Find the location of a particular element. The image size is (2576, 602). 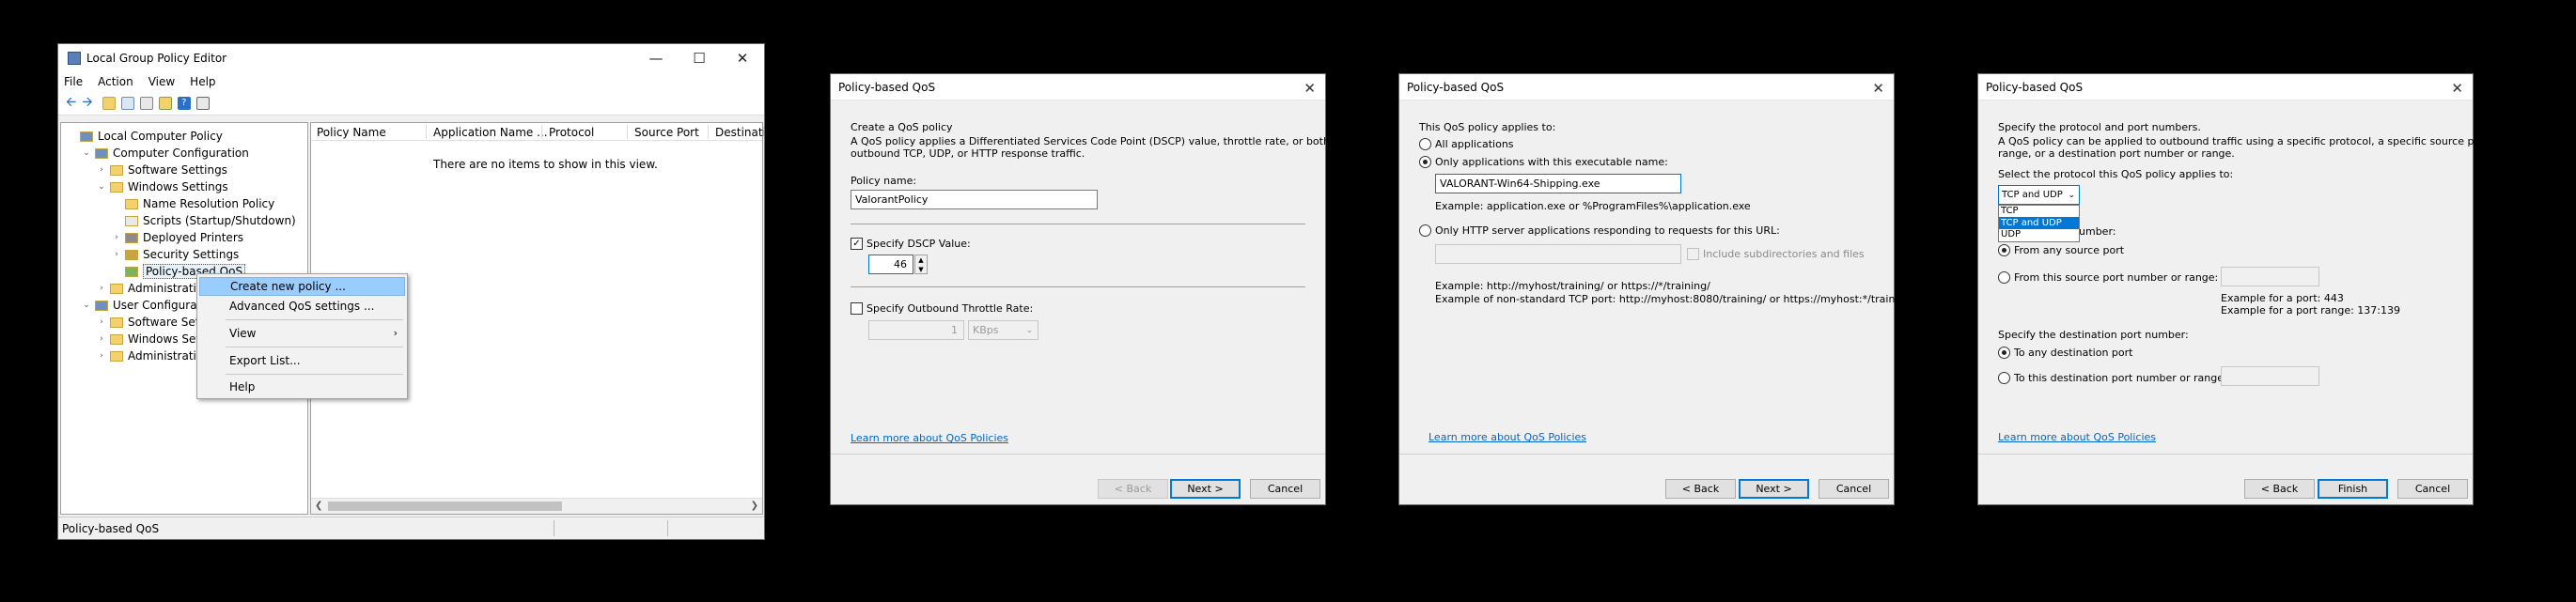

include-subdirectories-checkbox is located at coordinates (1693, 254).